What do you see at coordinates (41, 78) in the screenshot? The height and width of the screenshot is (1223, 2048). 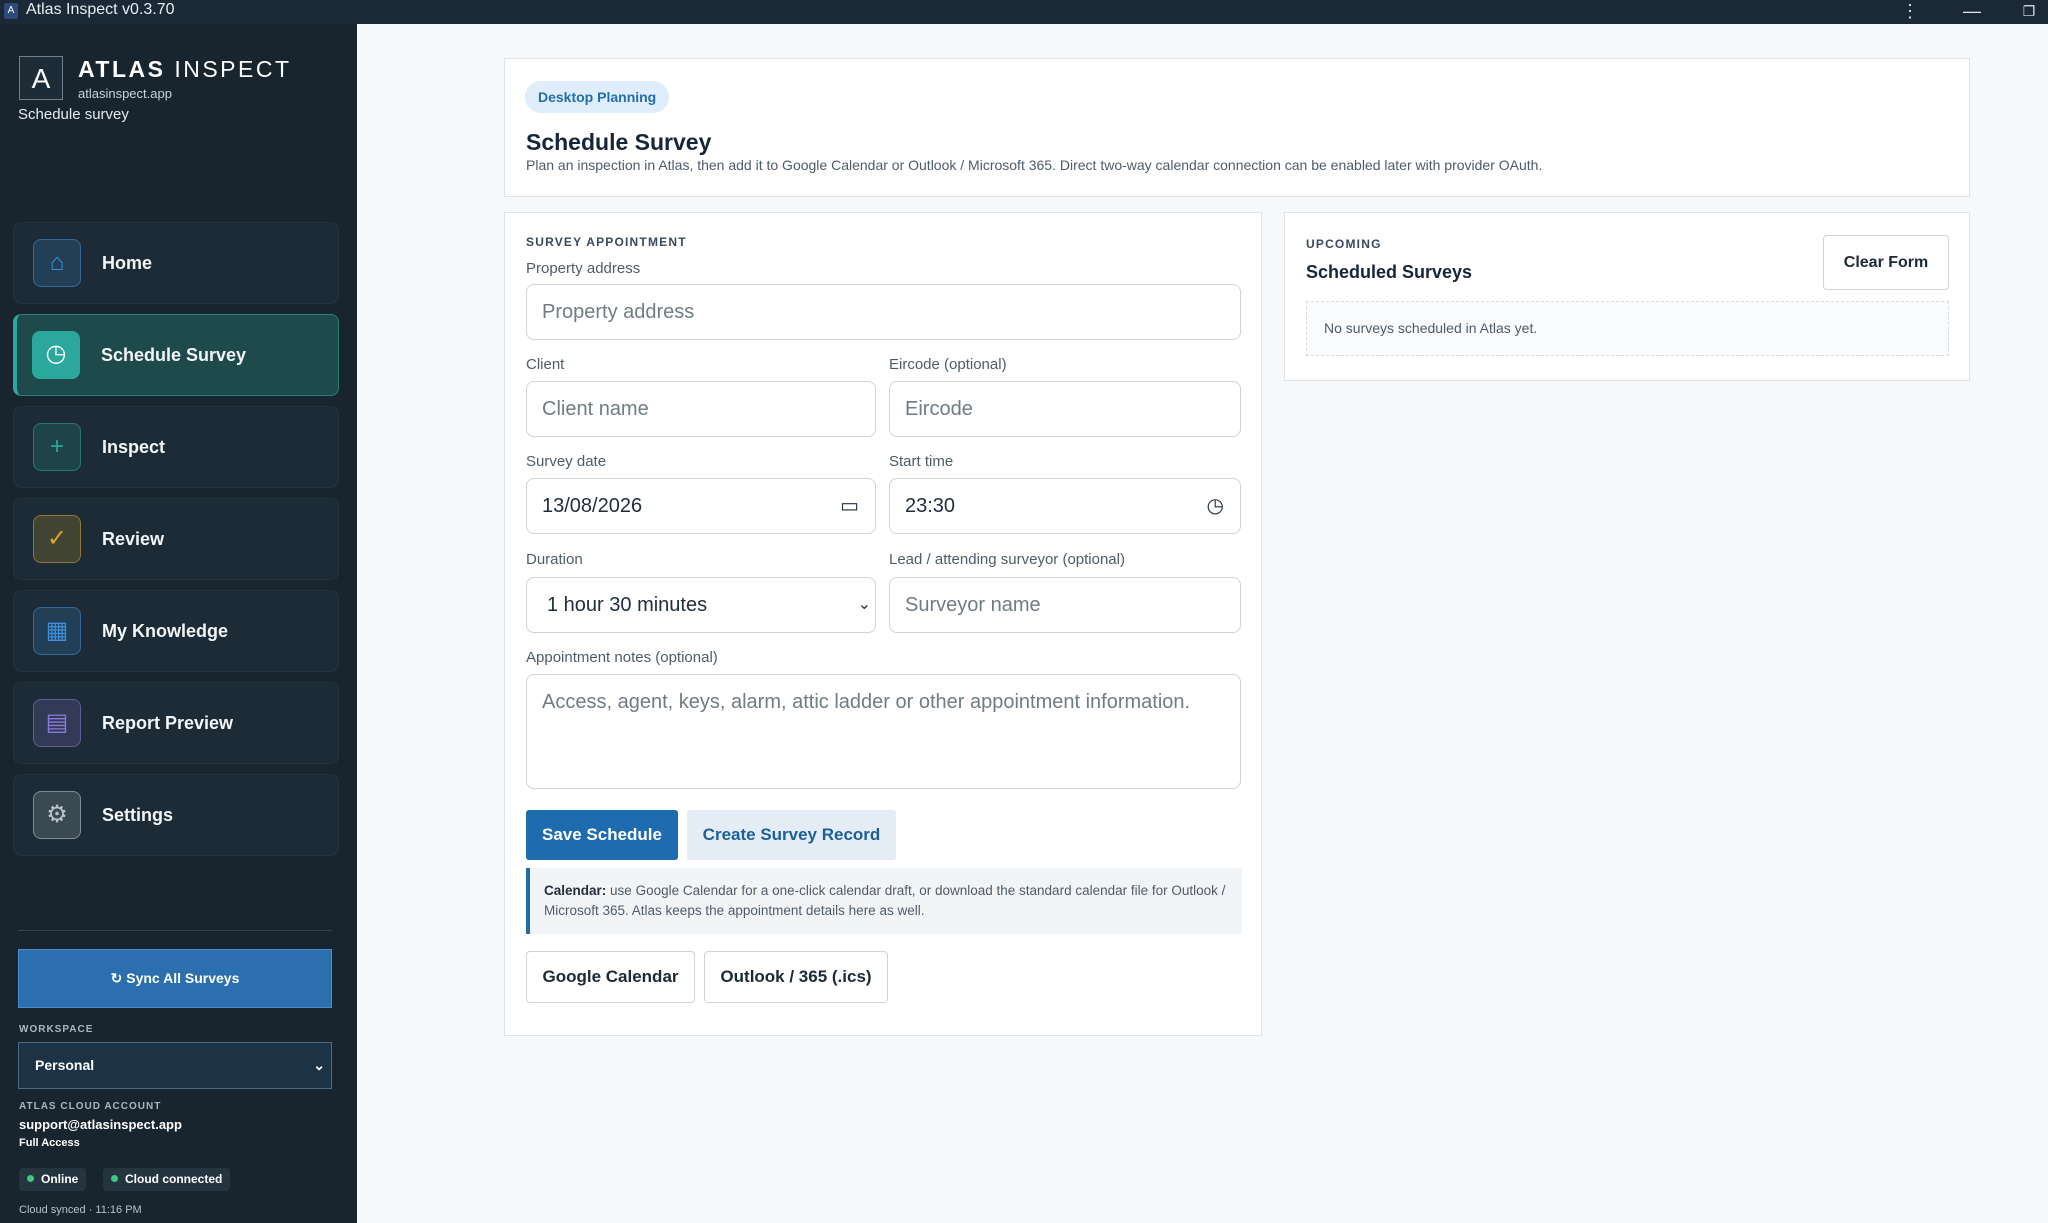 I see `atlas-logo-icon: A` at bounding box center [41, 78].